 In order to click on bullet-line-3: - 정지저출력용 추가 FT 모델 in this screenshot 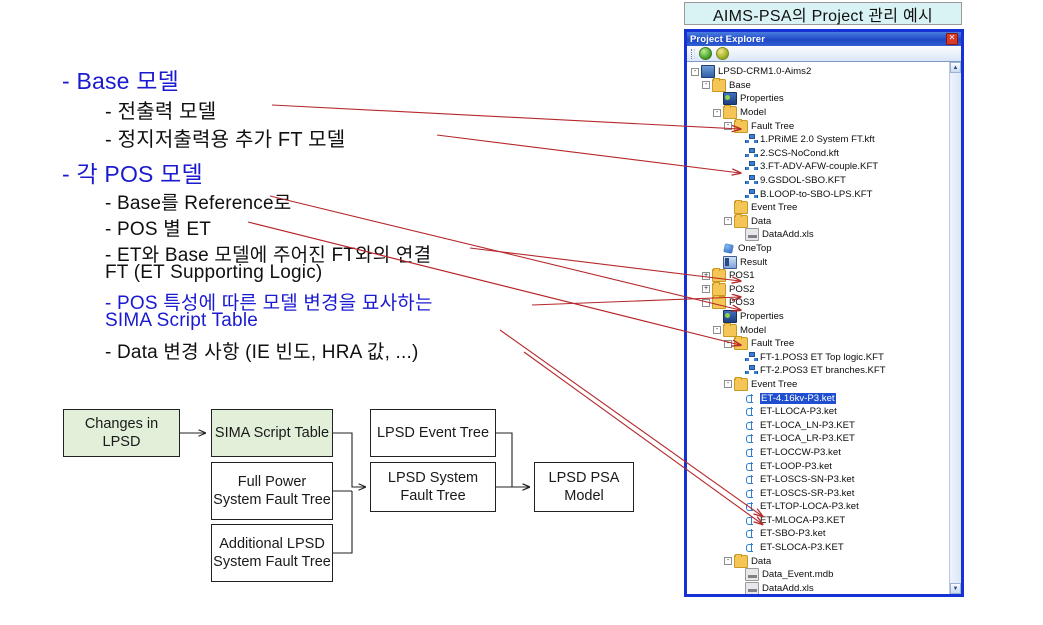, I will do `click(225, 140)`.